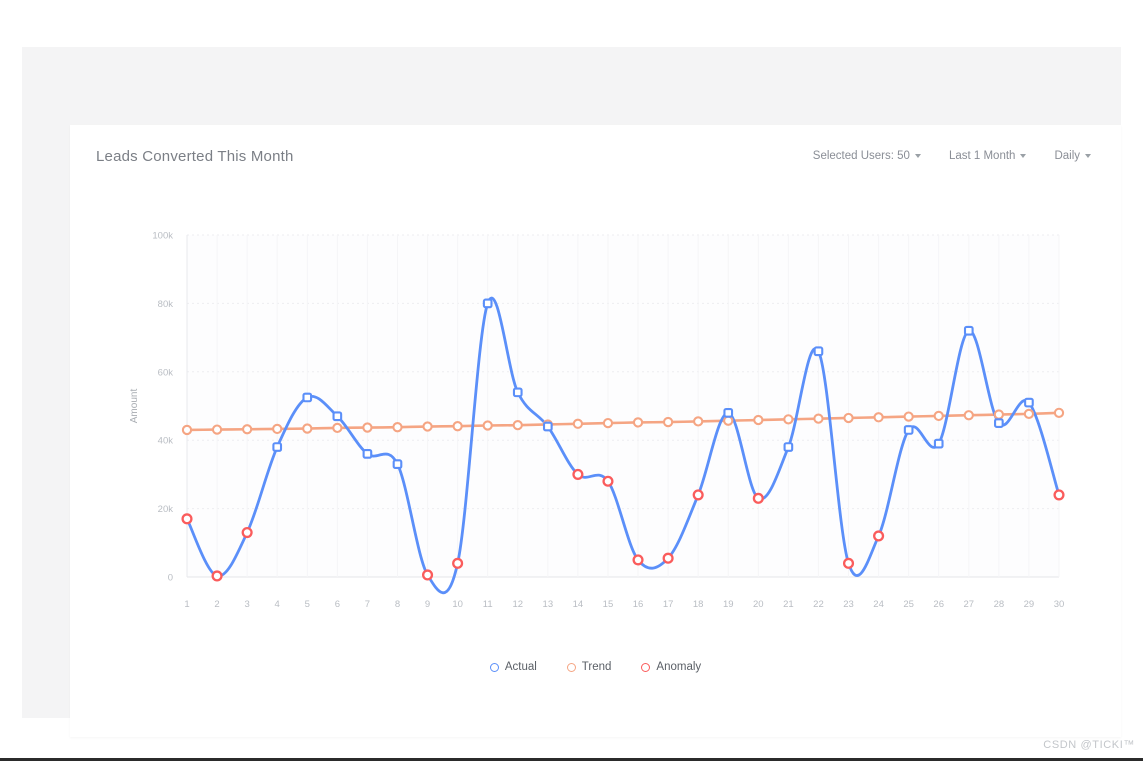 The width and height of the screenshot is (1143, 762). Describe the element at coordinates (608, 604) in the screenshot. I see `x-tick-label: 15` at that location.